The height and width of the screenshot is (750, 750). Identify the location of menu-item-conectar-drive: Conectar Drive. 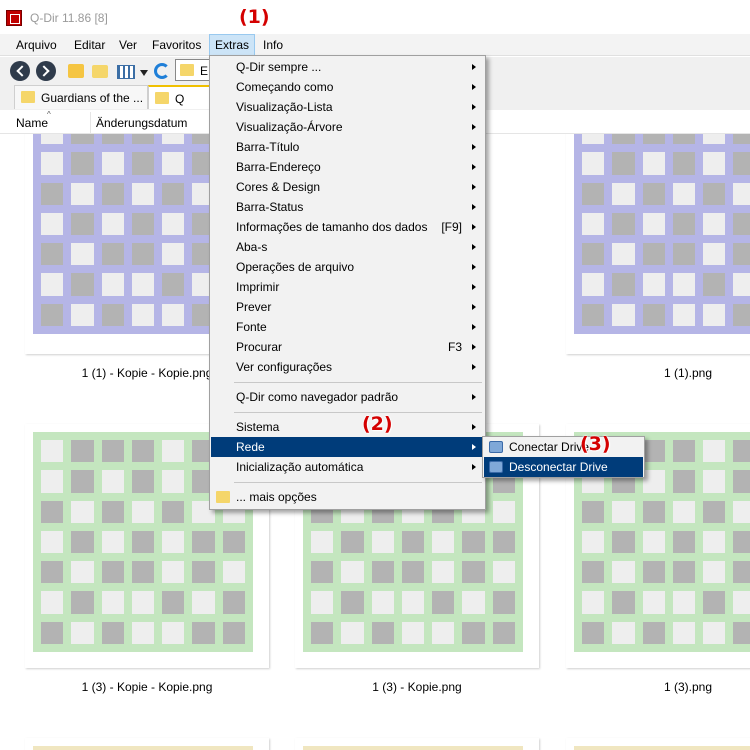
(563, 447).